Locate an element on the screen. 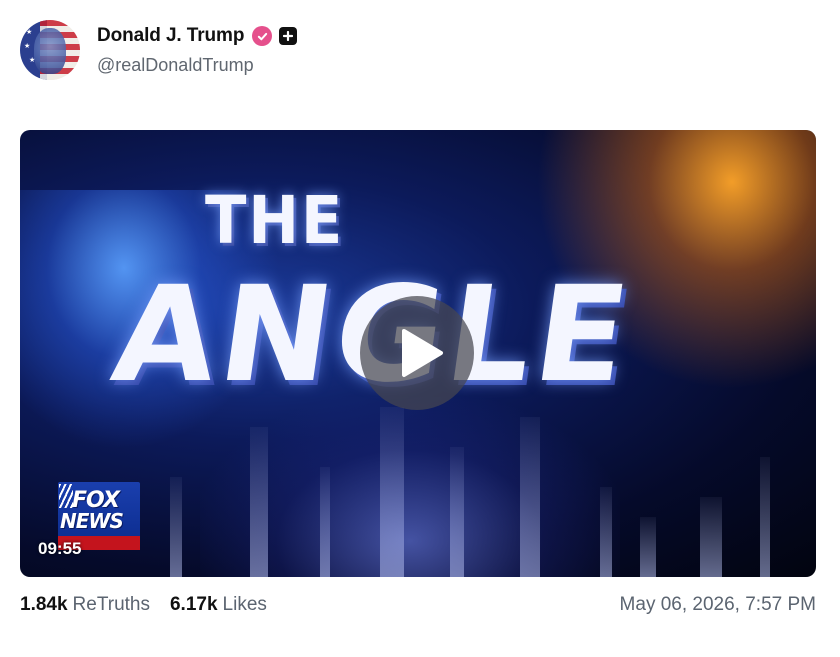  fox-news-logo-slashes is located at coordinates (66, 496).